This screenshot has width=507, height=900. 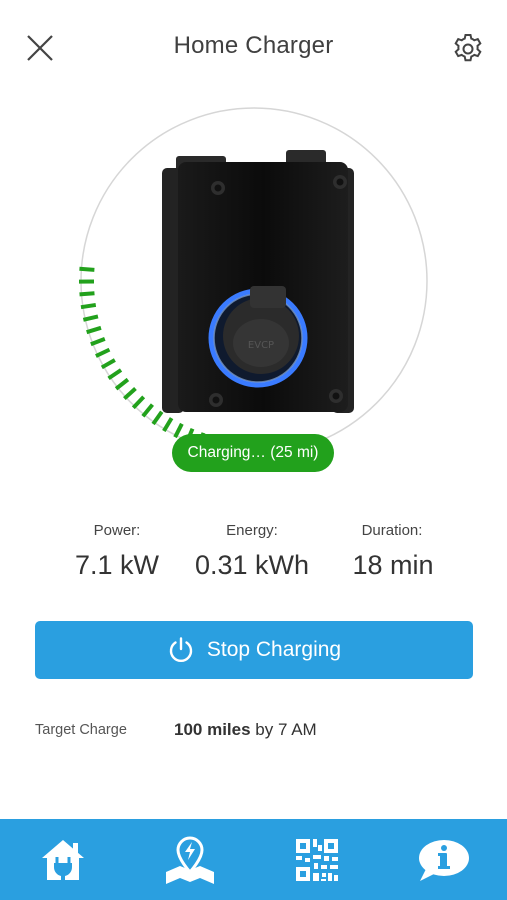 I want to click on stop-charging-label: Stop Charging, so click(x=274, y=649).